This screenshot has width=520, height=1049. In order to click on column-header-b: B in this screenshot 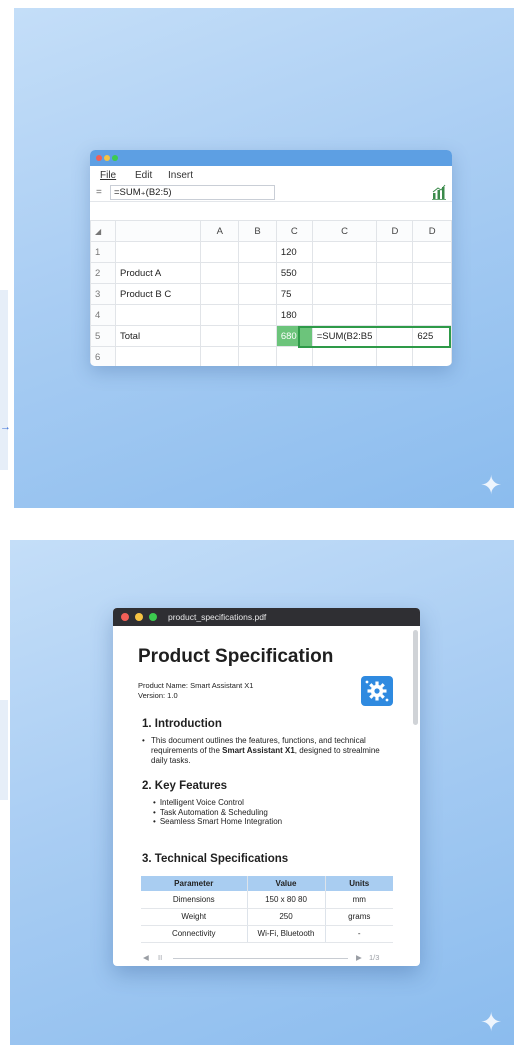, I will do `click(257, 231)`.